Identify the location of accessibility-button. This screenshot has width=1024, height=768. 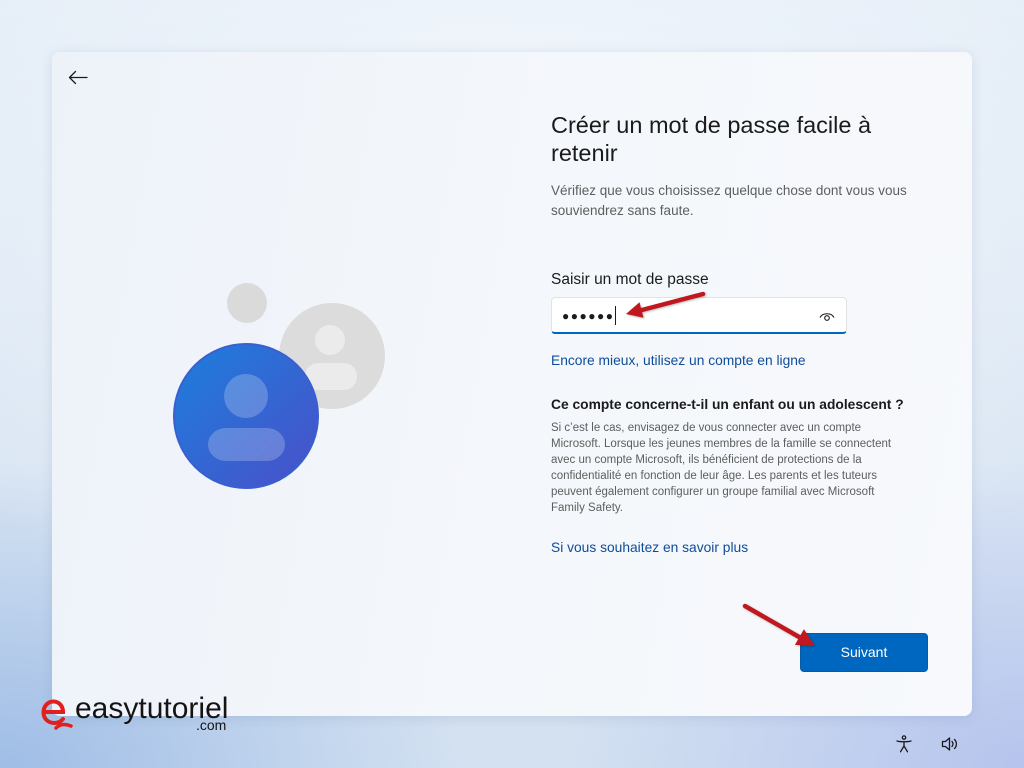
(904, 744).